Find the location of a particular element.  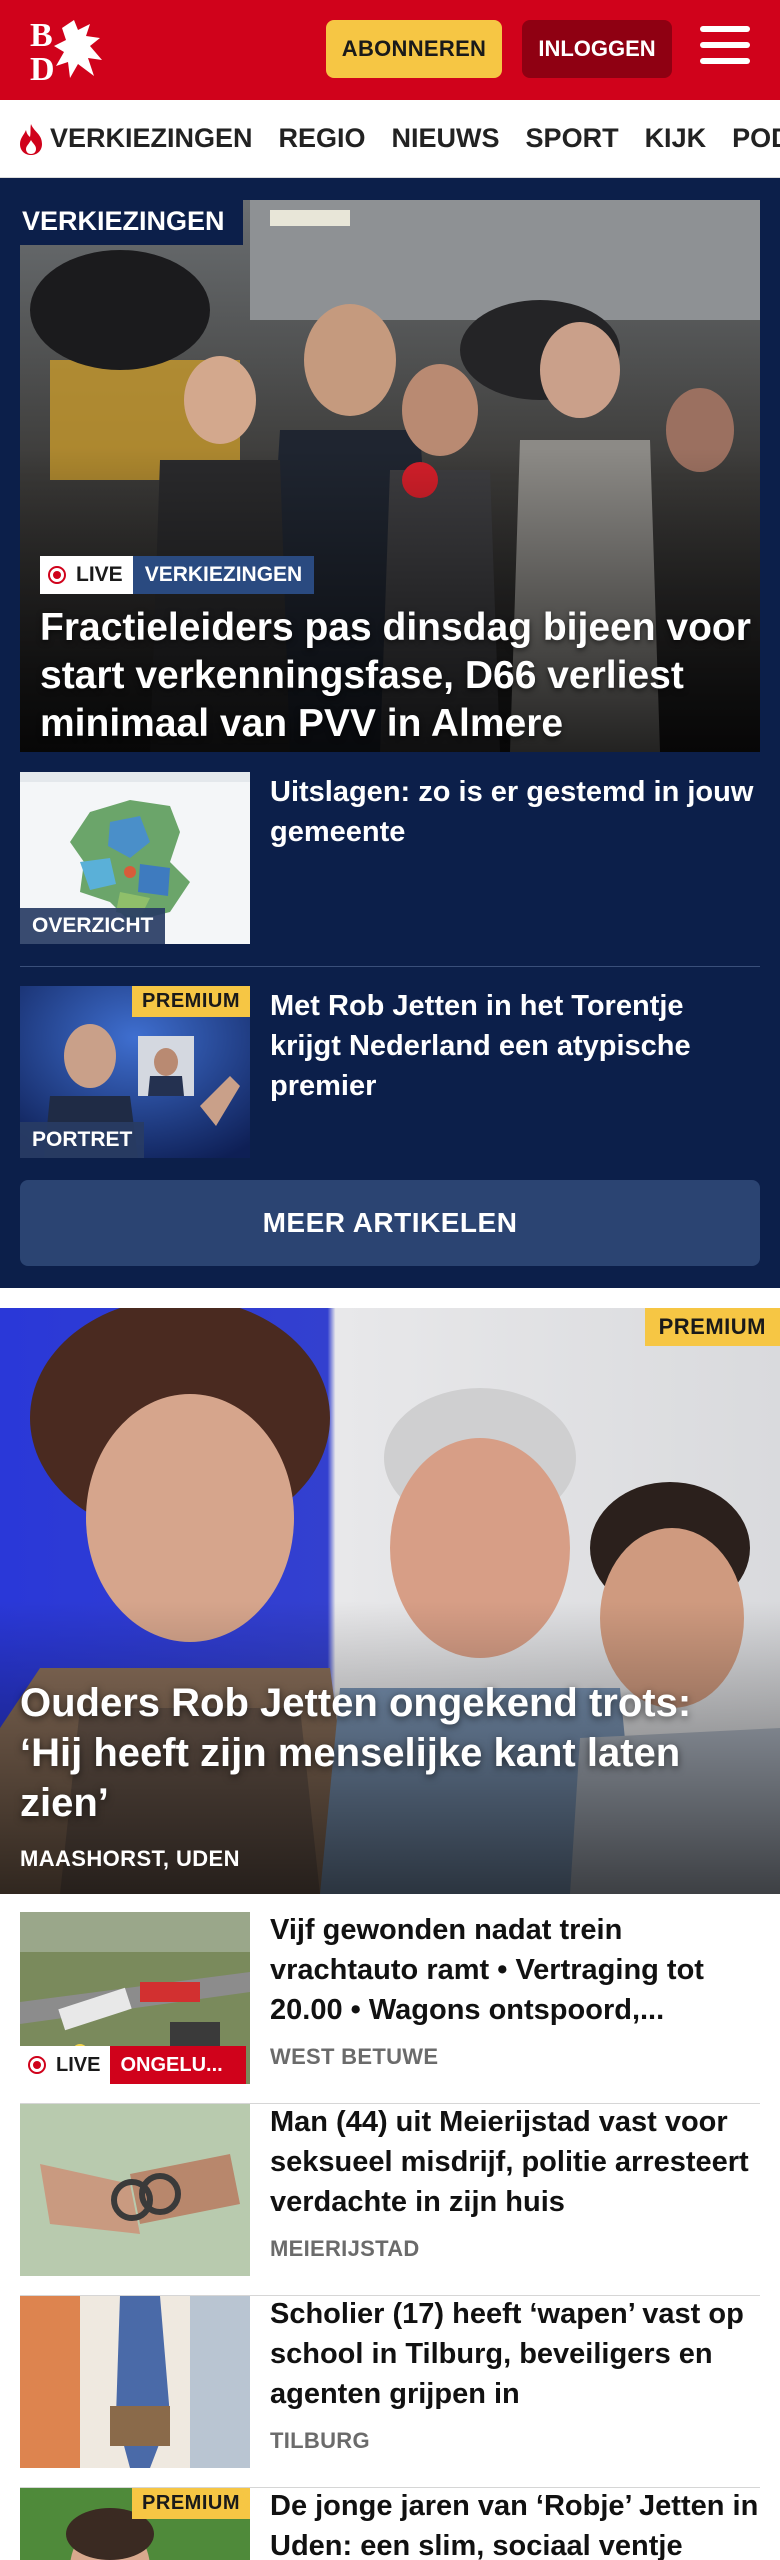

hamburger-menu-icon is located at coordinates (726, 48).